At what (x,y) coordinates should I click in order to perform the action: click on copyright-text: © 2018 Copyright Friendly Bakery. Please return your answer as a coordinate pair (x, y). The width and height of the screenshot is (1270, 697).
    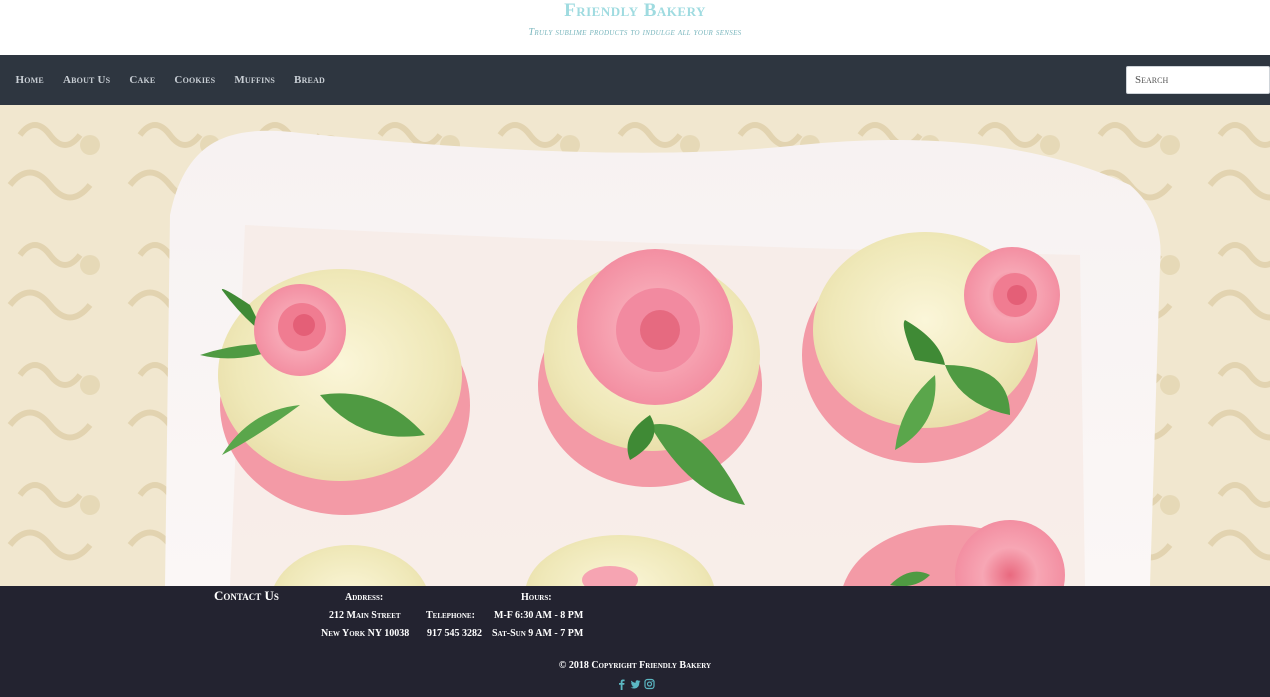
    Looking at the image, I should click on (635, 665).